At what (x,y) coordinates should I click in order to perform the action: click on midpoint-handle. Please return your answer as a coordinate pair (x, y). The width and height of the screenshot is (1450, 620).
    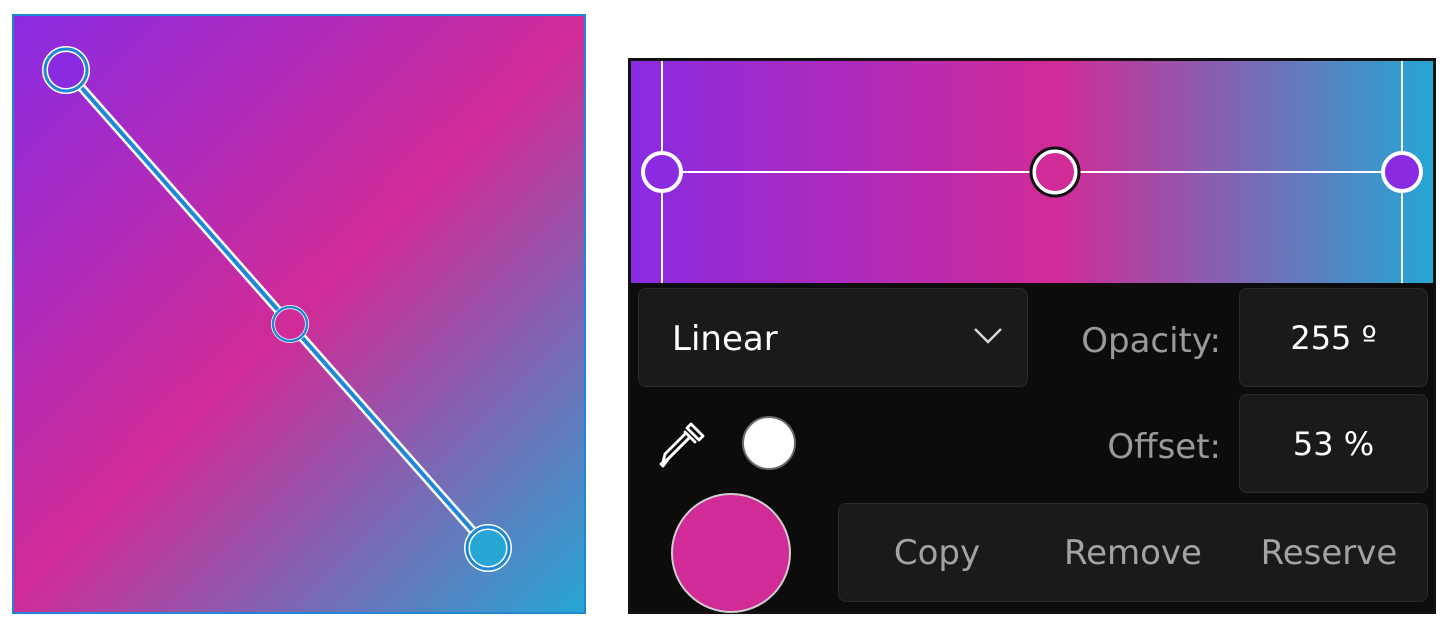
    Looking at the image, I should click on (290, 324).